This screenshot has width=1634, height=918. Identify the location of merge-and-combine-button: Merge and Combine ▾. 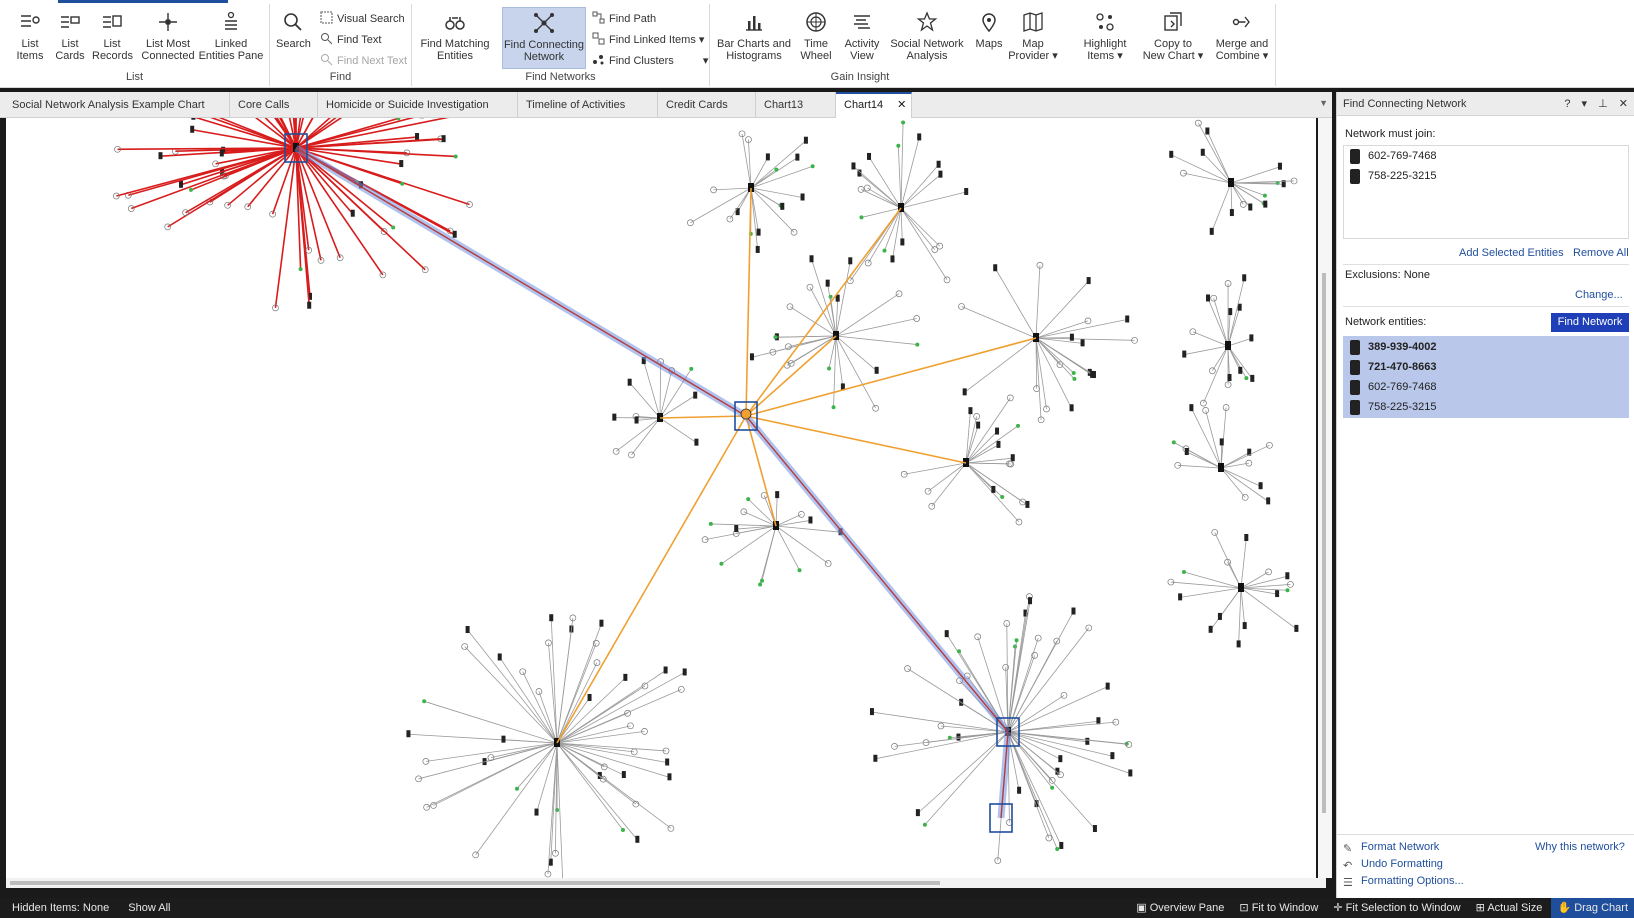
(1242, 36).